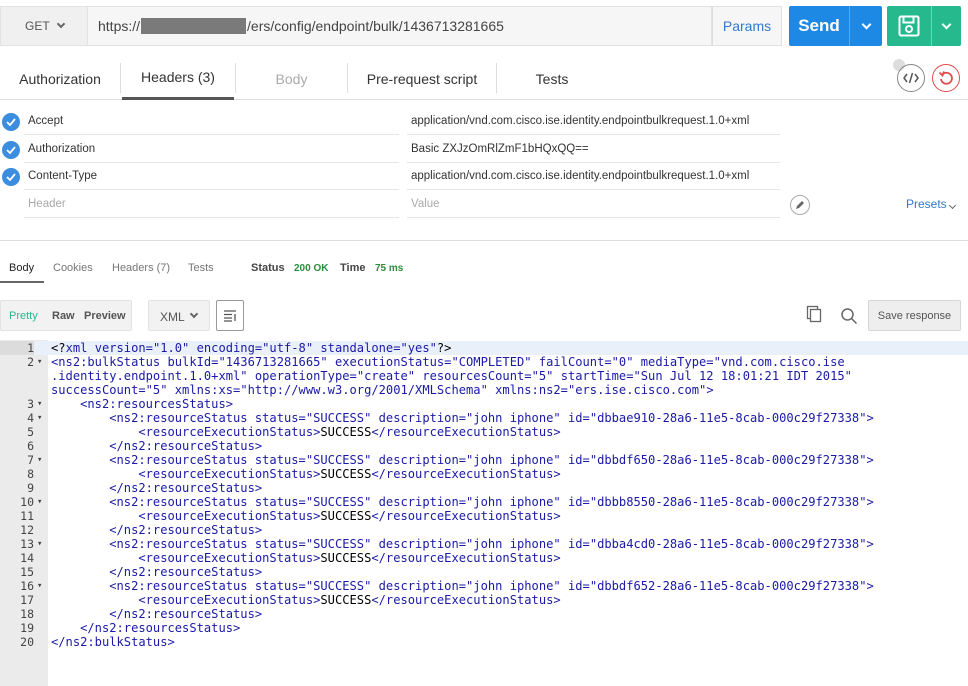  What do you see at coordinates (62, 176) in the screenshot?
I see `header-key: Content-Type` at bounding box center [62, 176].